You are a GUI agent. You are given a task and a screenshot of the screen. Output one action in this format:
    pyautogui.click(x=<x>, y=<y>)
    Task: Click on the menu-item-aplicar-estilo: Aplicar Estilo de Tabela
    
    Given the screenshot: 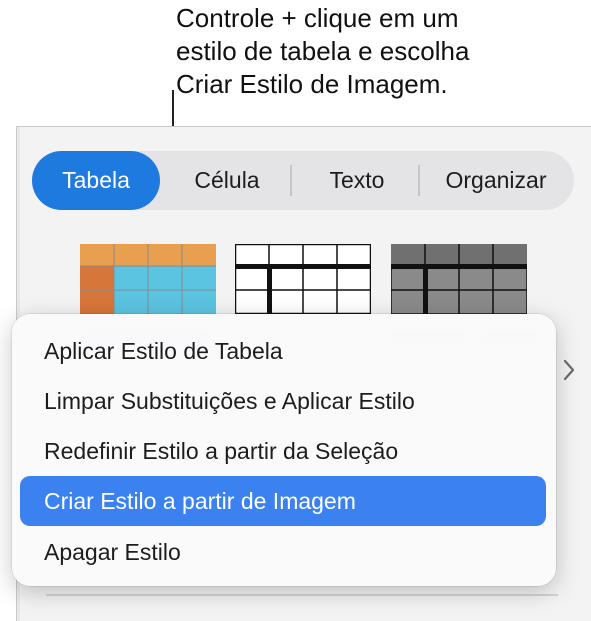 What is the action you would take?
    pyautogui.click(x=283, y=351)
    